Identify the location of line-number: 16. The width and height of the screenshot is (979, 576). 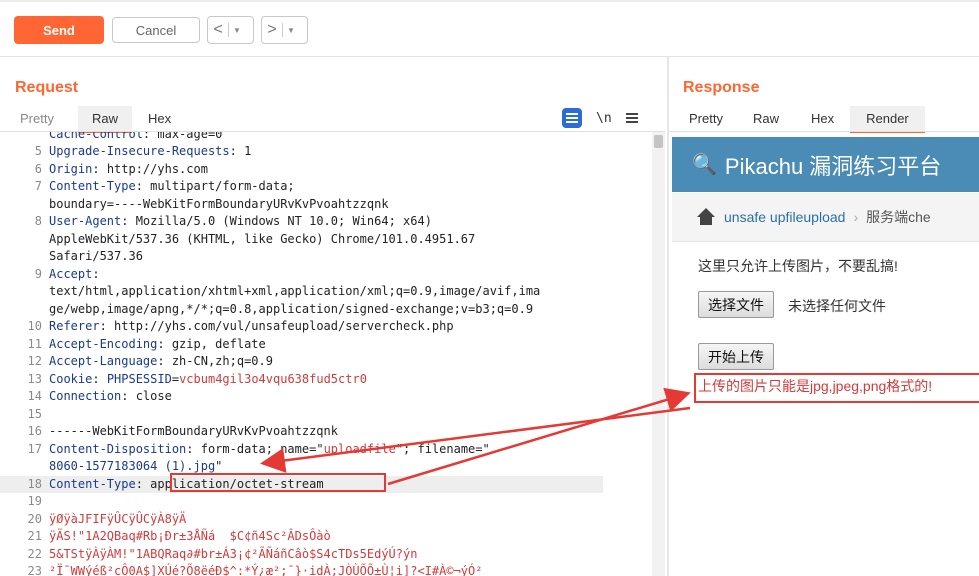
(21, 432).